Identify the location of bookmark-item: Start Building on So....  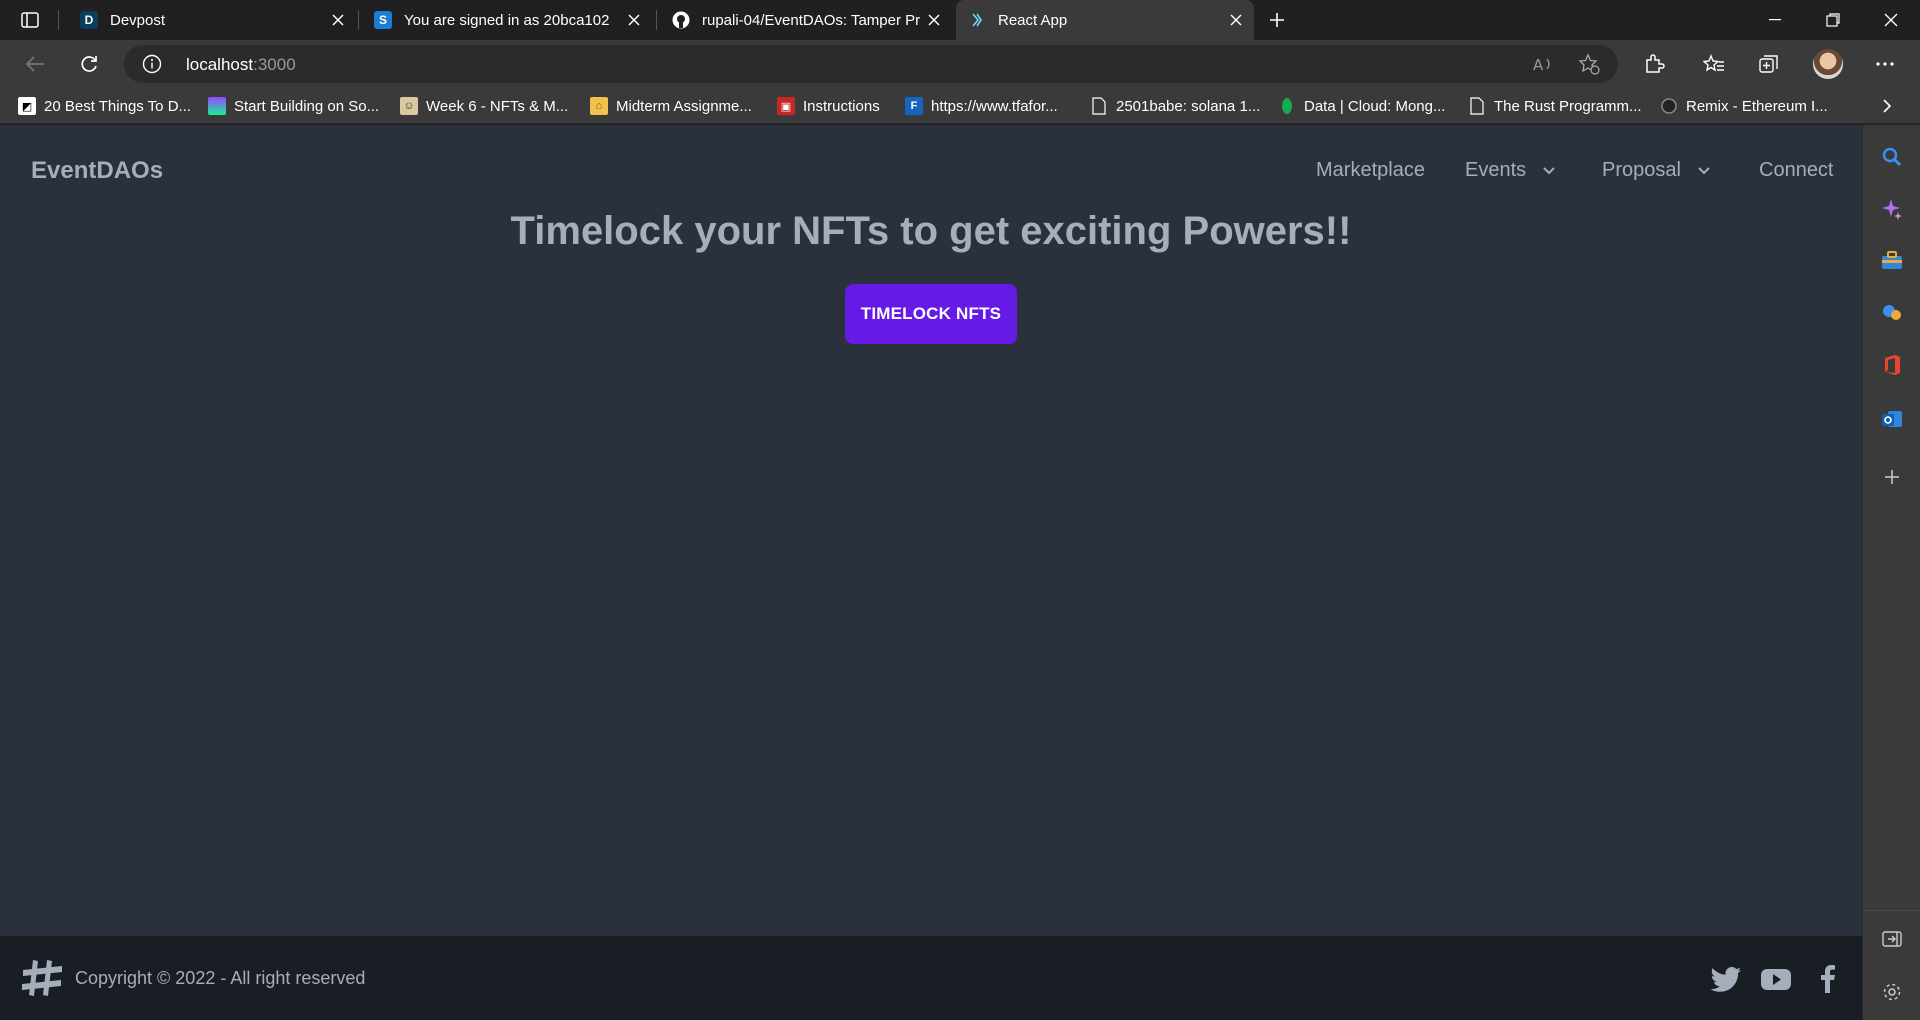
(293, 106).